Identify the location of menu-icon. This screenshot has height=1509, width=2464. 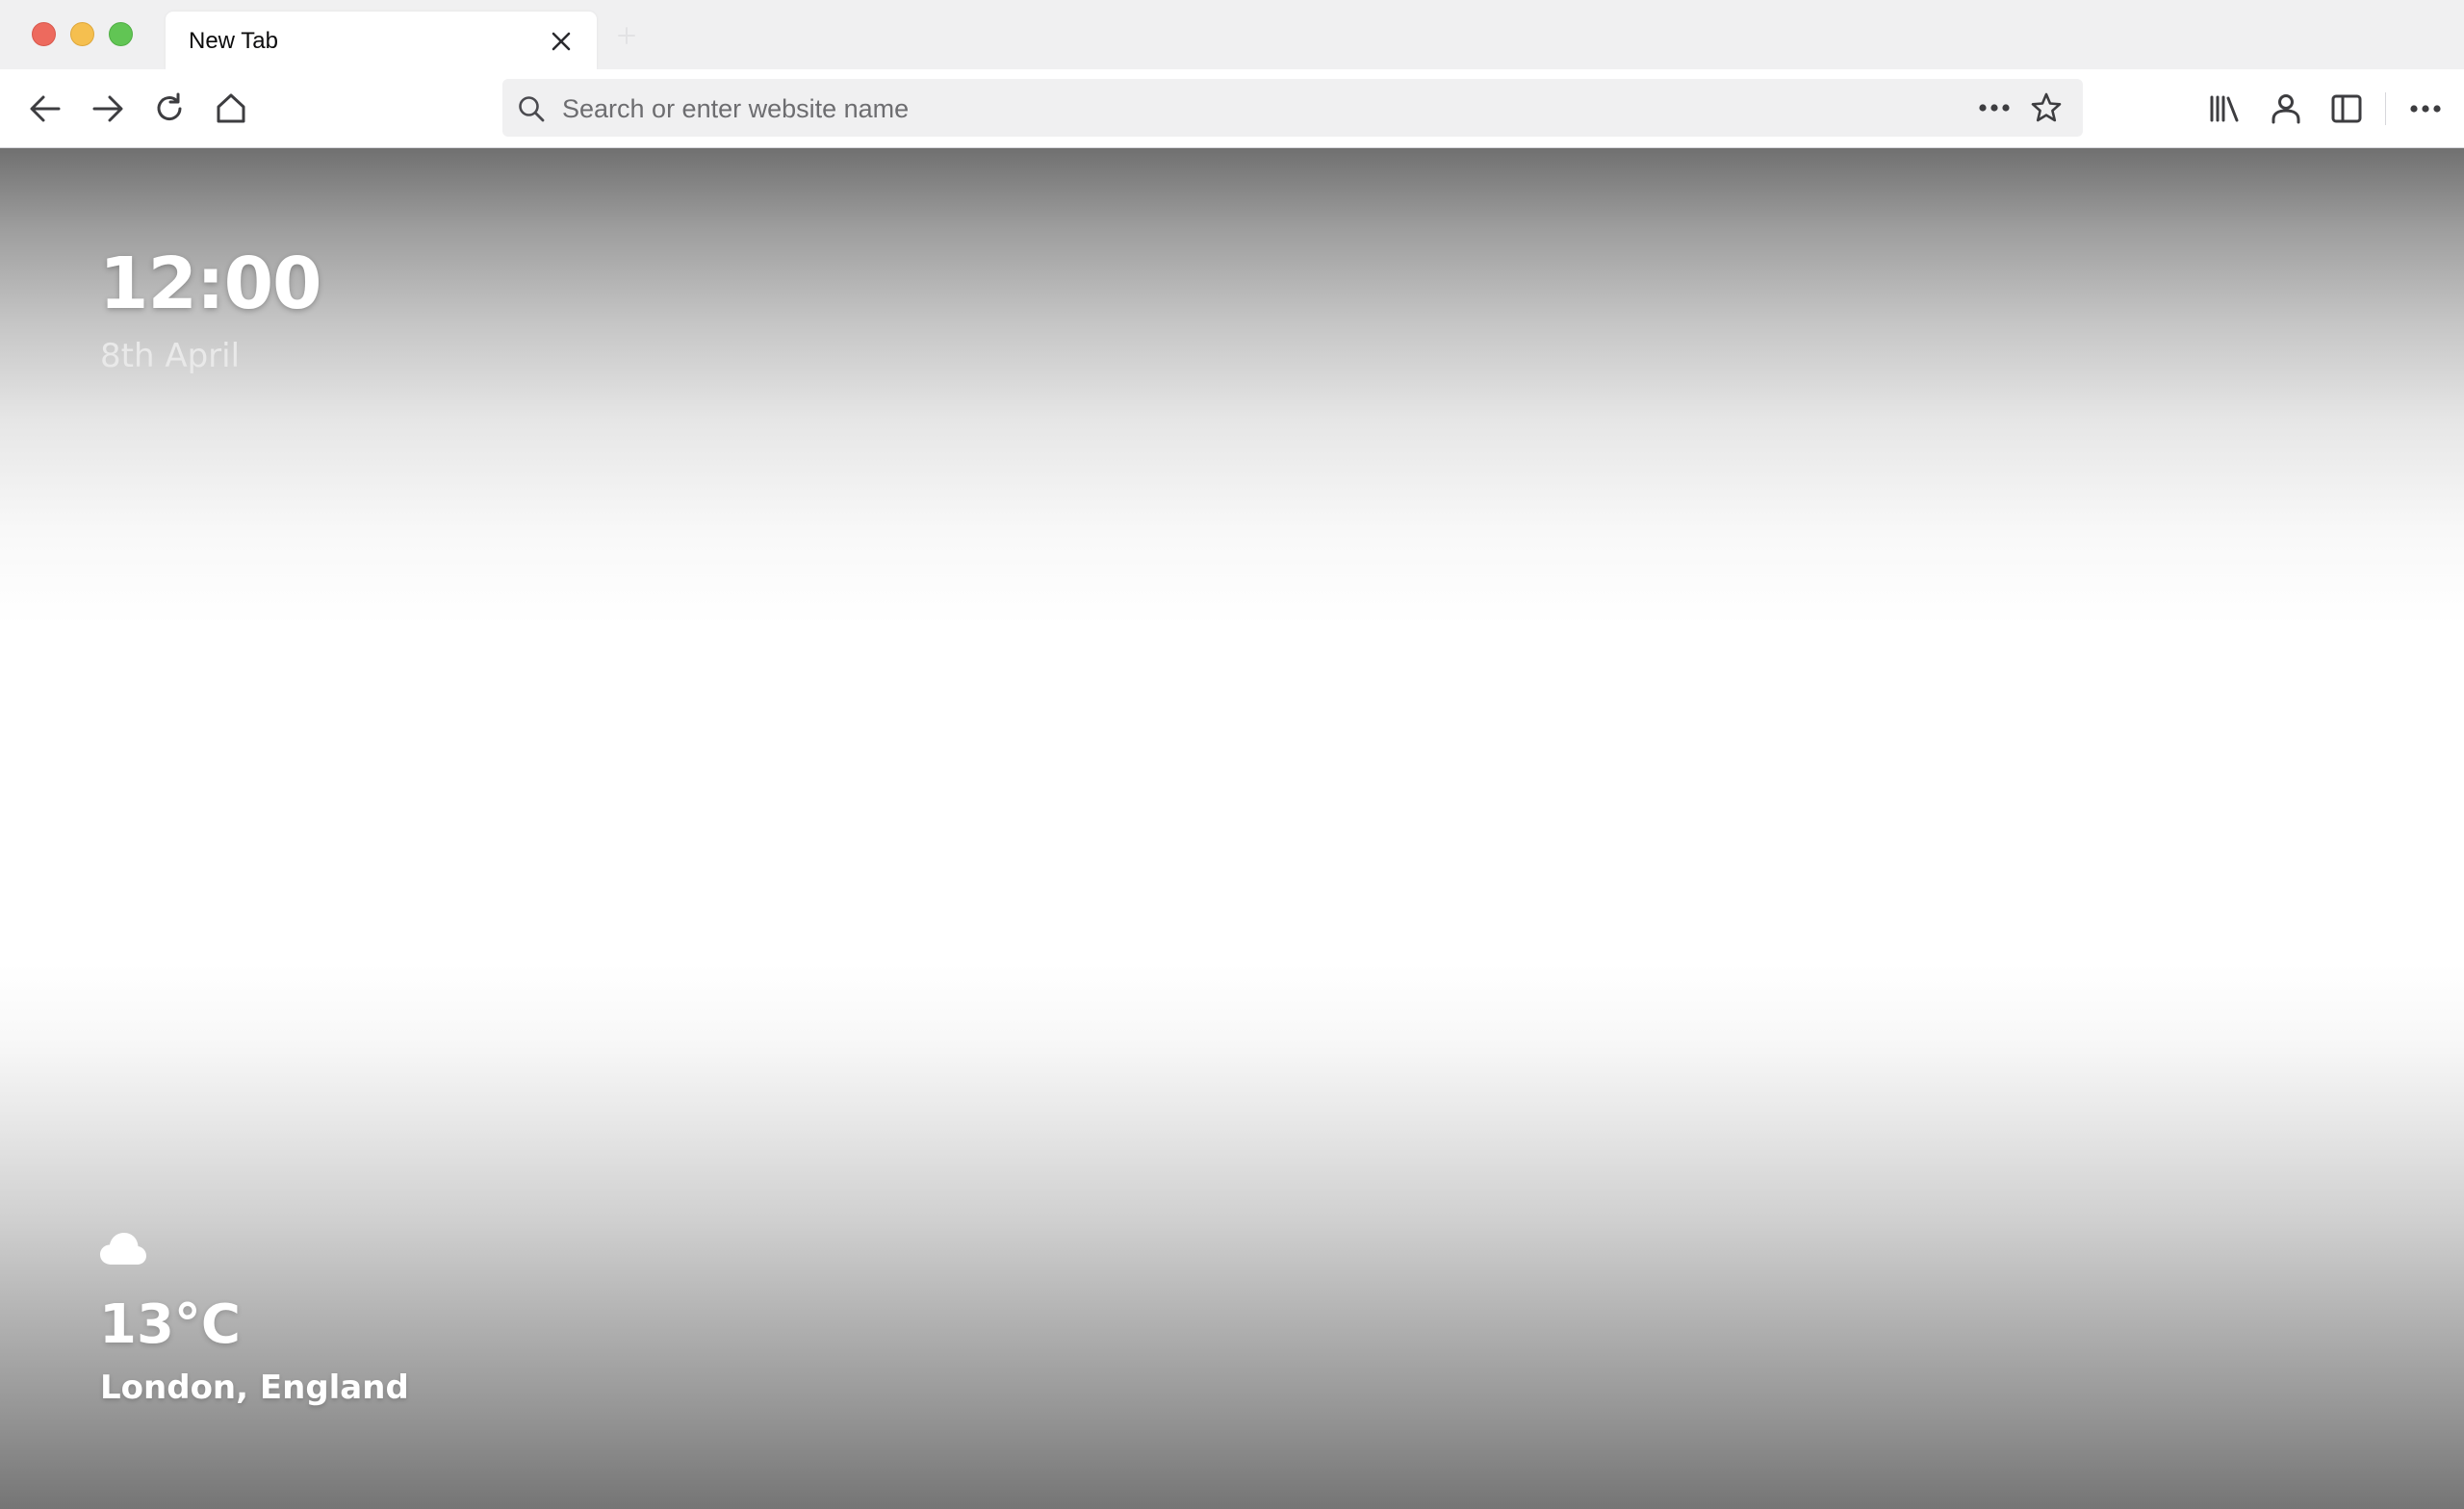
(2425, 109).